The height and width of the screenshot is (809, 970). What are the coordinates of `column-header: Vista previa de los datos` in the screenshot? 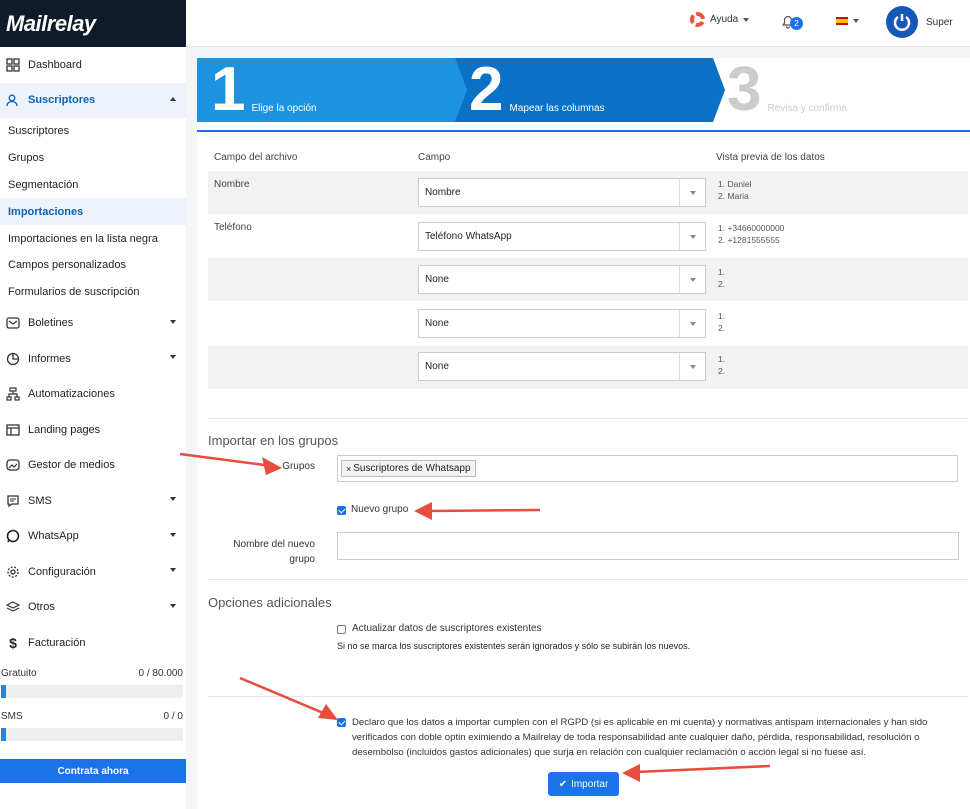 It's located at (770, 157).